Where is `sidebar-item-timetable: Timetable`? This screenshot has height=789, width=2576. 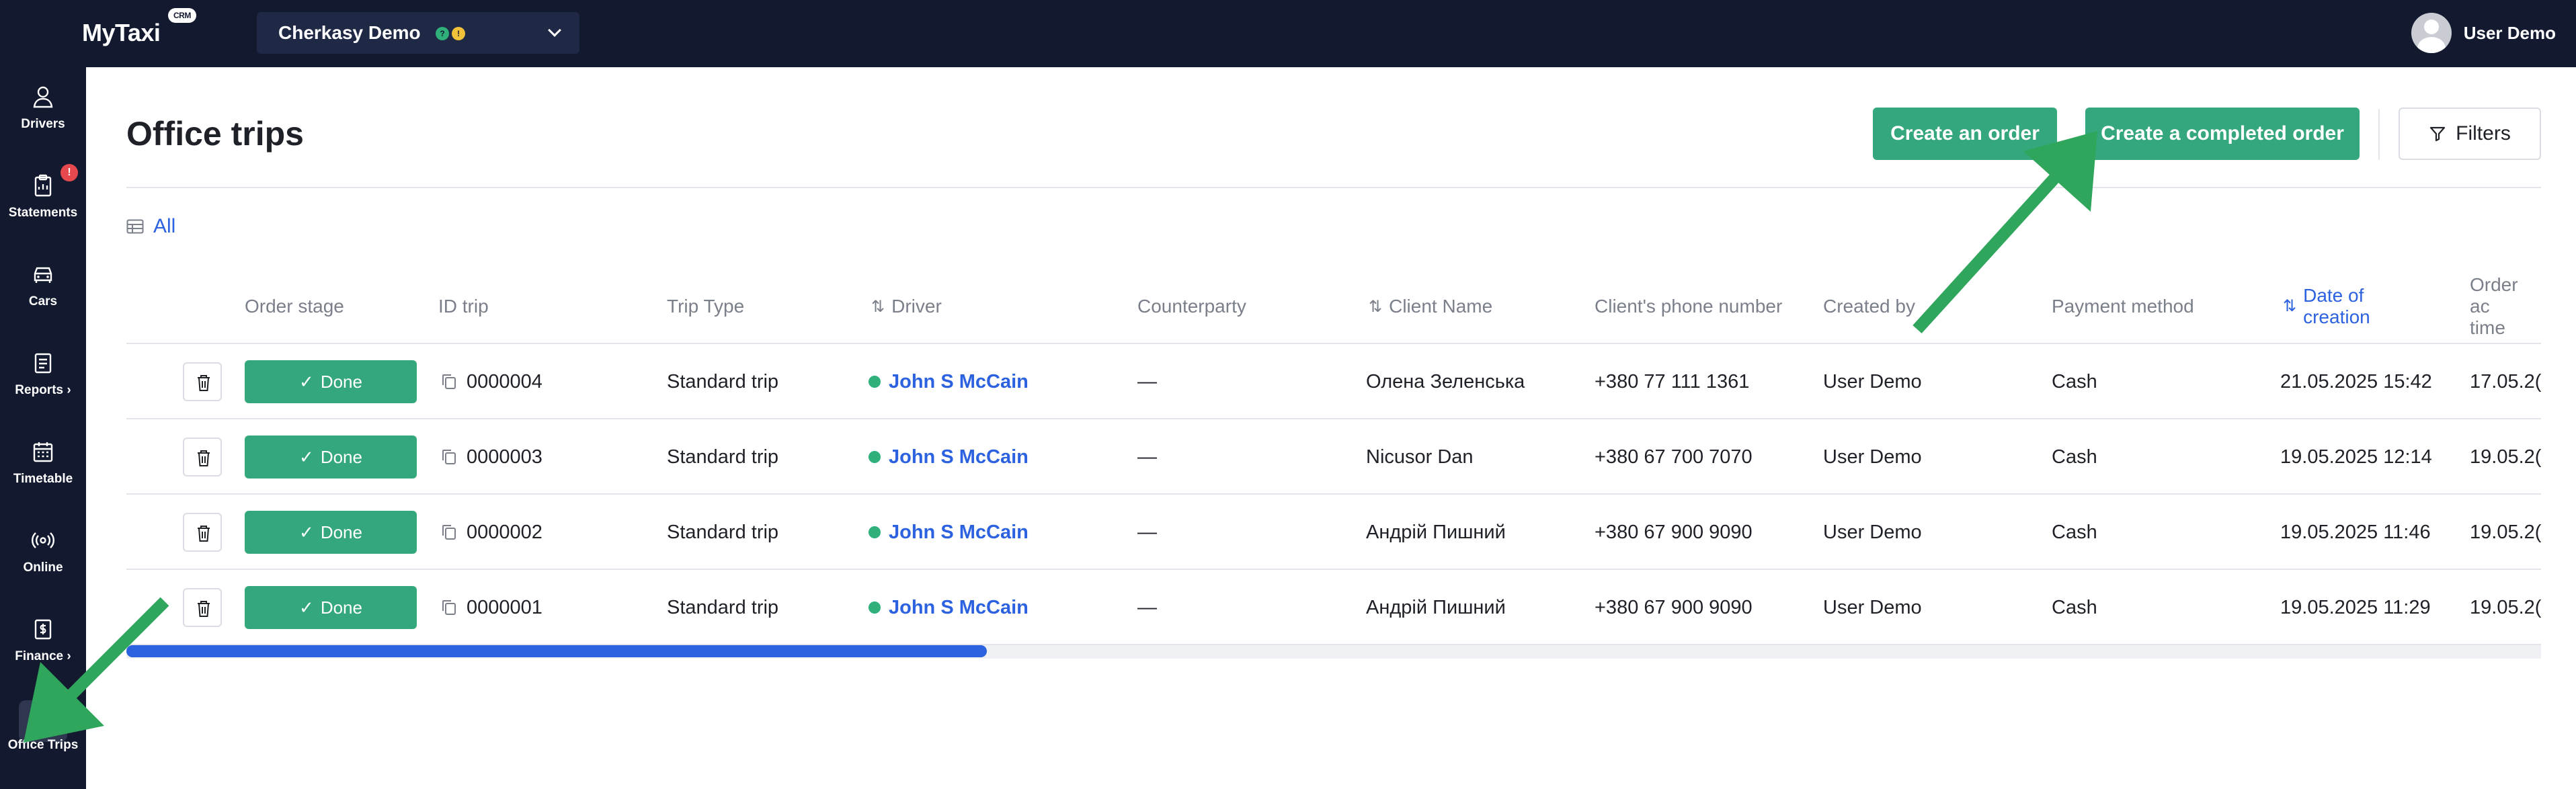 sidebar-item-timetable: Timetable is located at coordinates (43, 462).